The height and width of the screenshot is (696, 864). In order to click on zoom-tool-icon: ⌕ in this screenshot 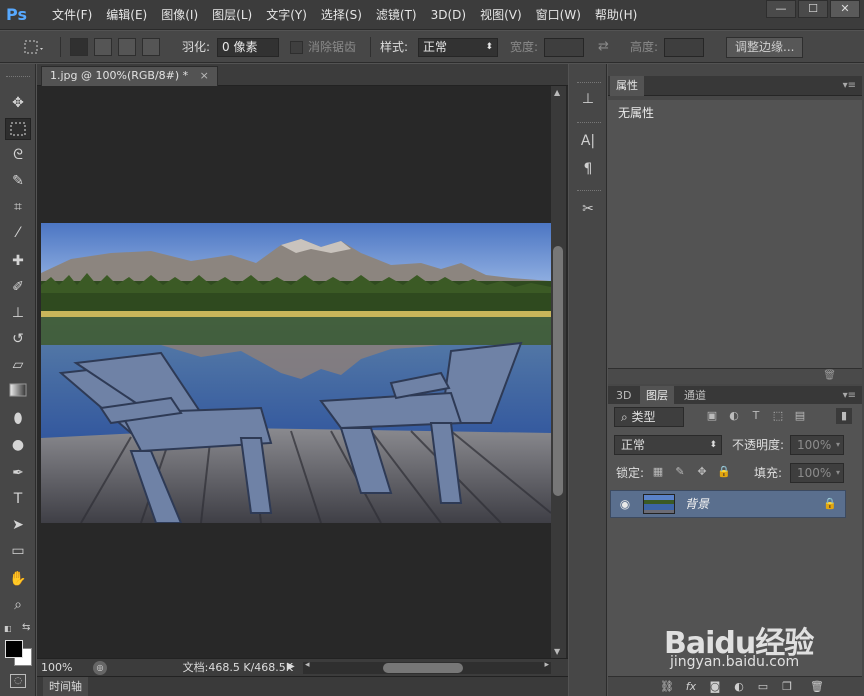, I will do `click(18, 605)`.